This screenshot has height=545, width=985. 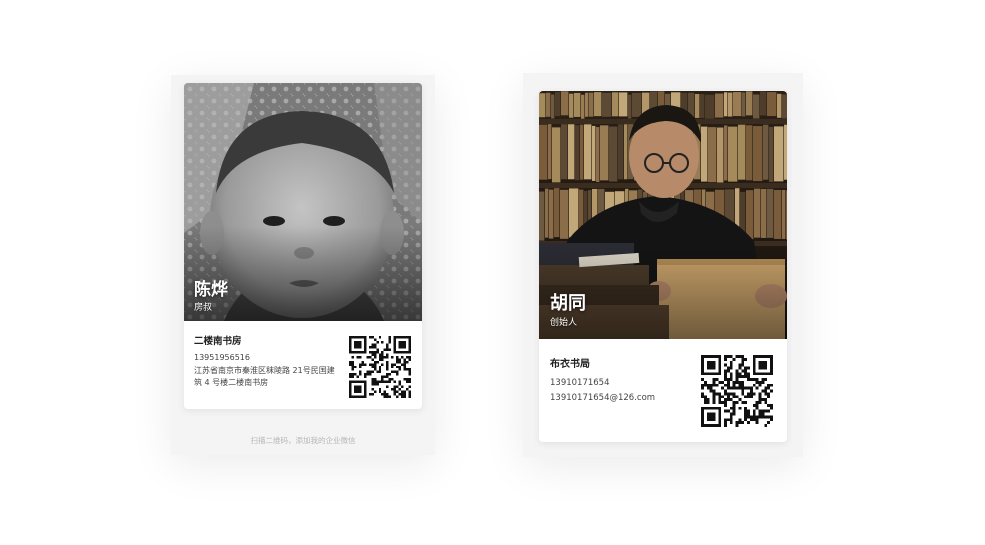 I want to click on scan-hint-text: 扫描二维码，添加我的企业微信, so click(x=303, y=440).